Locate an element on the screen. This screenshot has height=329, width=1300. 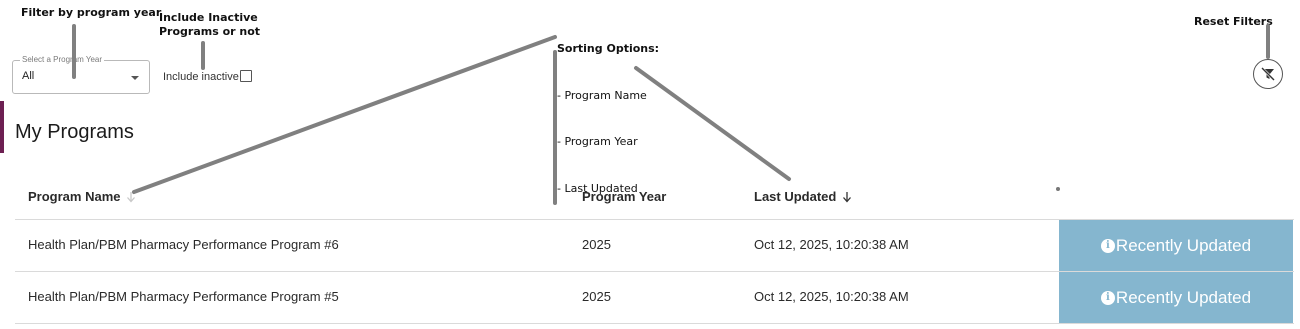
column-header-program-name-label: Program Name is located at coordinates (74, 196).